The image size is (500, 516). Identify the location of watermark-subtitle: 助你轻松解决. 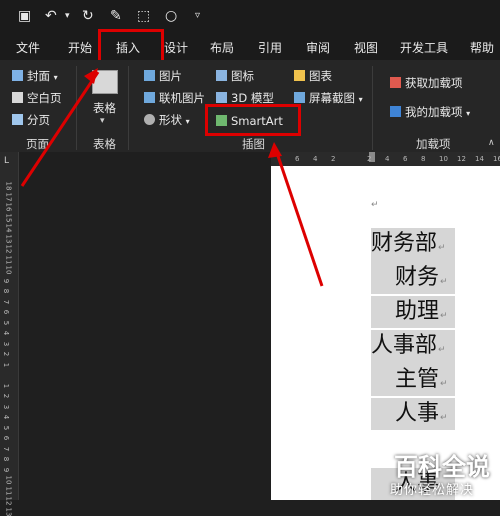
(431, 490).